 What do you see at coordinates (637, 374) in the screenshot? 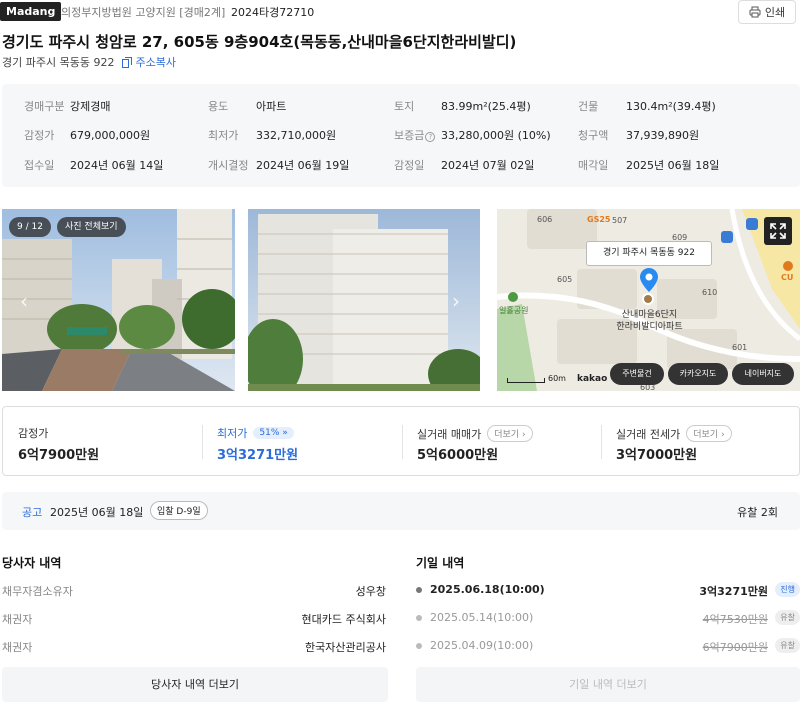
I see `nearby-listings-button: 주변물건` at bounding box center [637, 374].